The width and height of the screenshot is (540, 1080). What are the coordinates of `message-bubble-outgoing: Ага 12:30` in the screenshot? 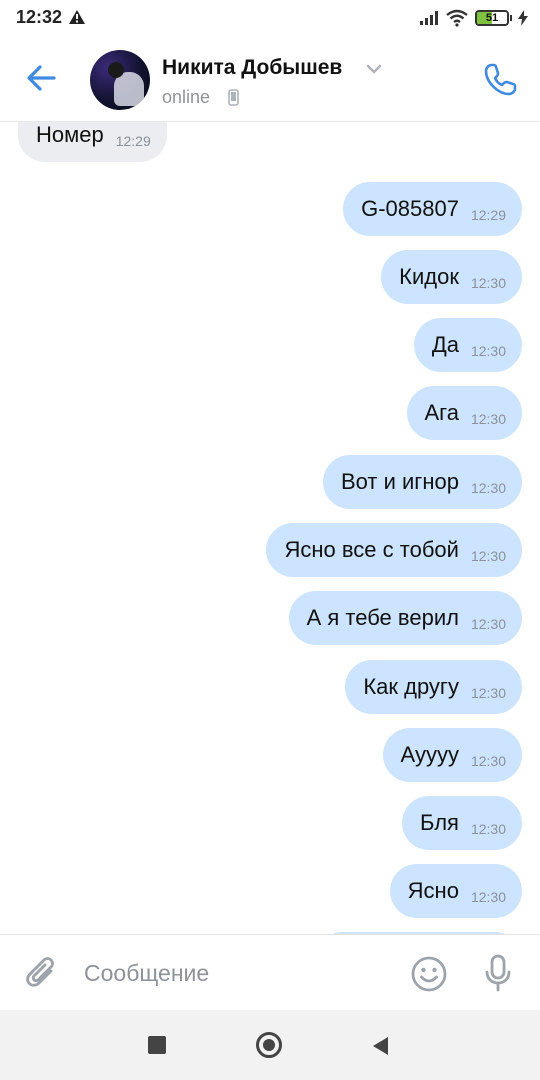 It's located at (464, 413).